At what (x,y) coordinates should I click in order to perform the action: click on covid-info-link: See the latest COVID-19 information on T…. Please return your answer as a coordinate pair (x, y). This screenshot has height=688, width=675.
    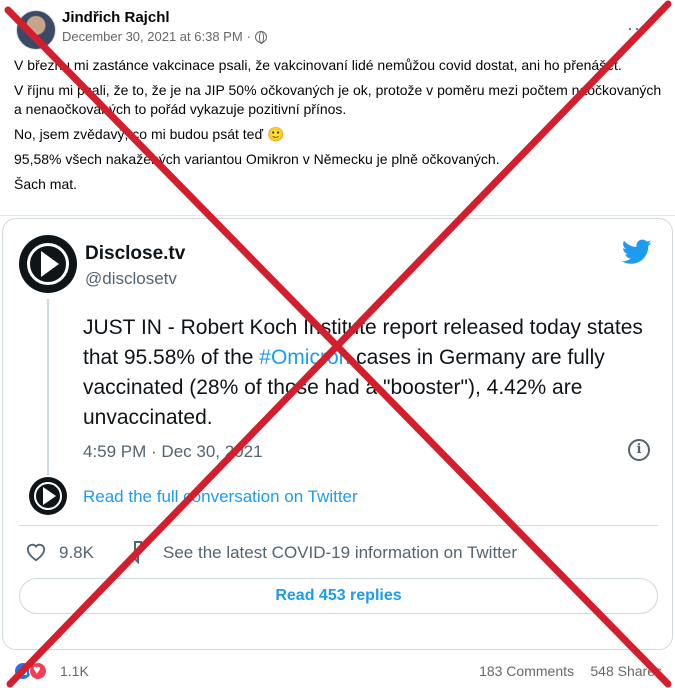
    Looking at the image, I should click on (340, 553).